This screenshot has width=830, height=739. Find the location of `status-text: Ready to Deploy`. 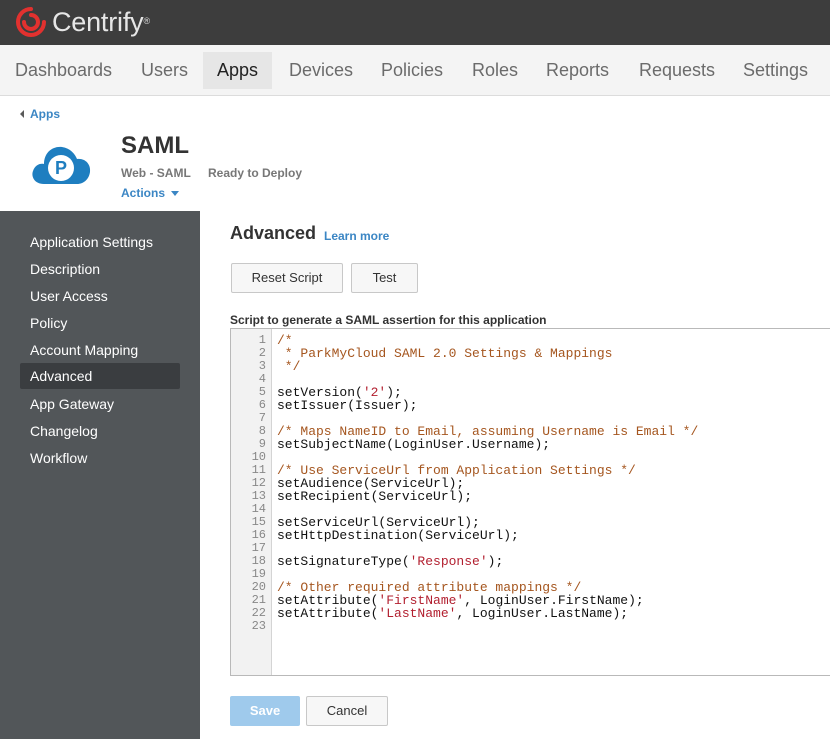

status-text: Ready to Deploy is located at coordinates (255, 173).